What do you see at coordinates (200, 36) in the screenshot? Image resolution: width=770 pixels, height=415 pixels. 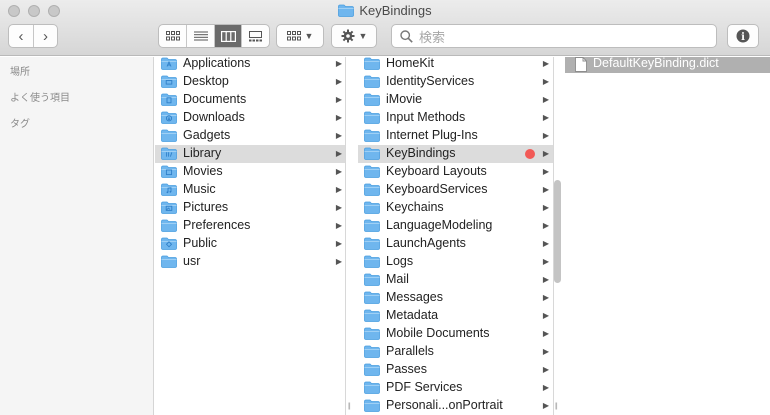 I see `list-view-button` at bounding box center [200, 36].